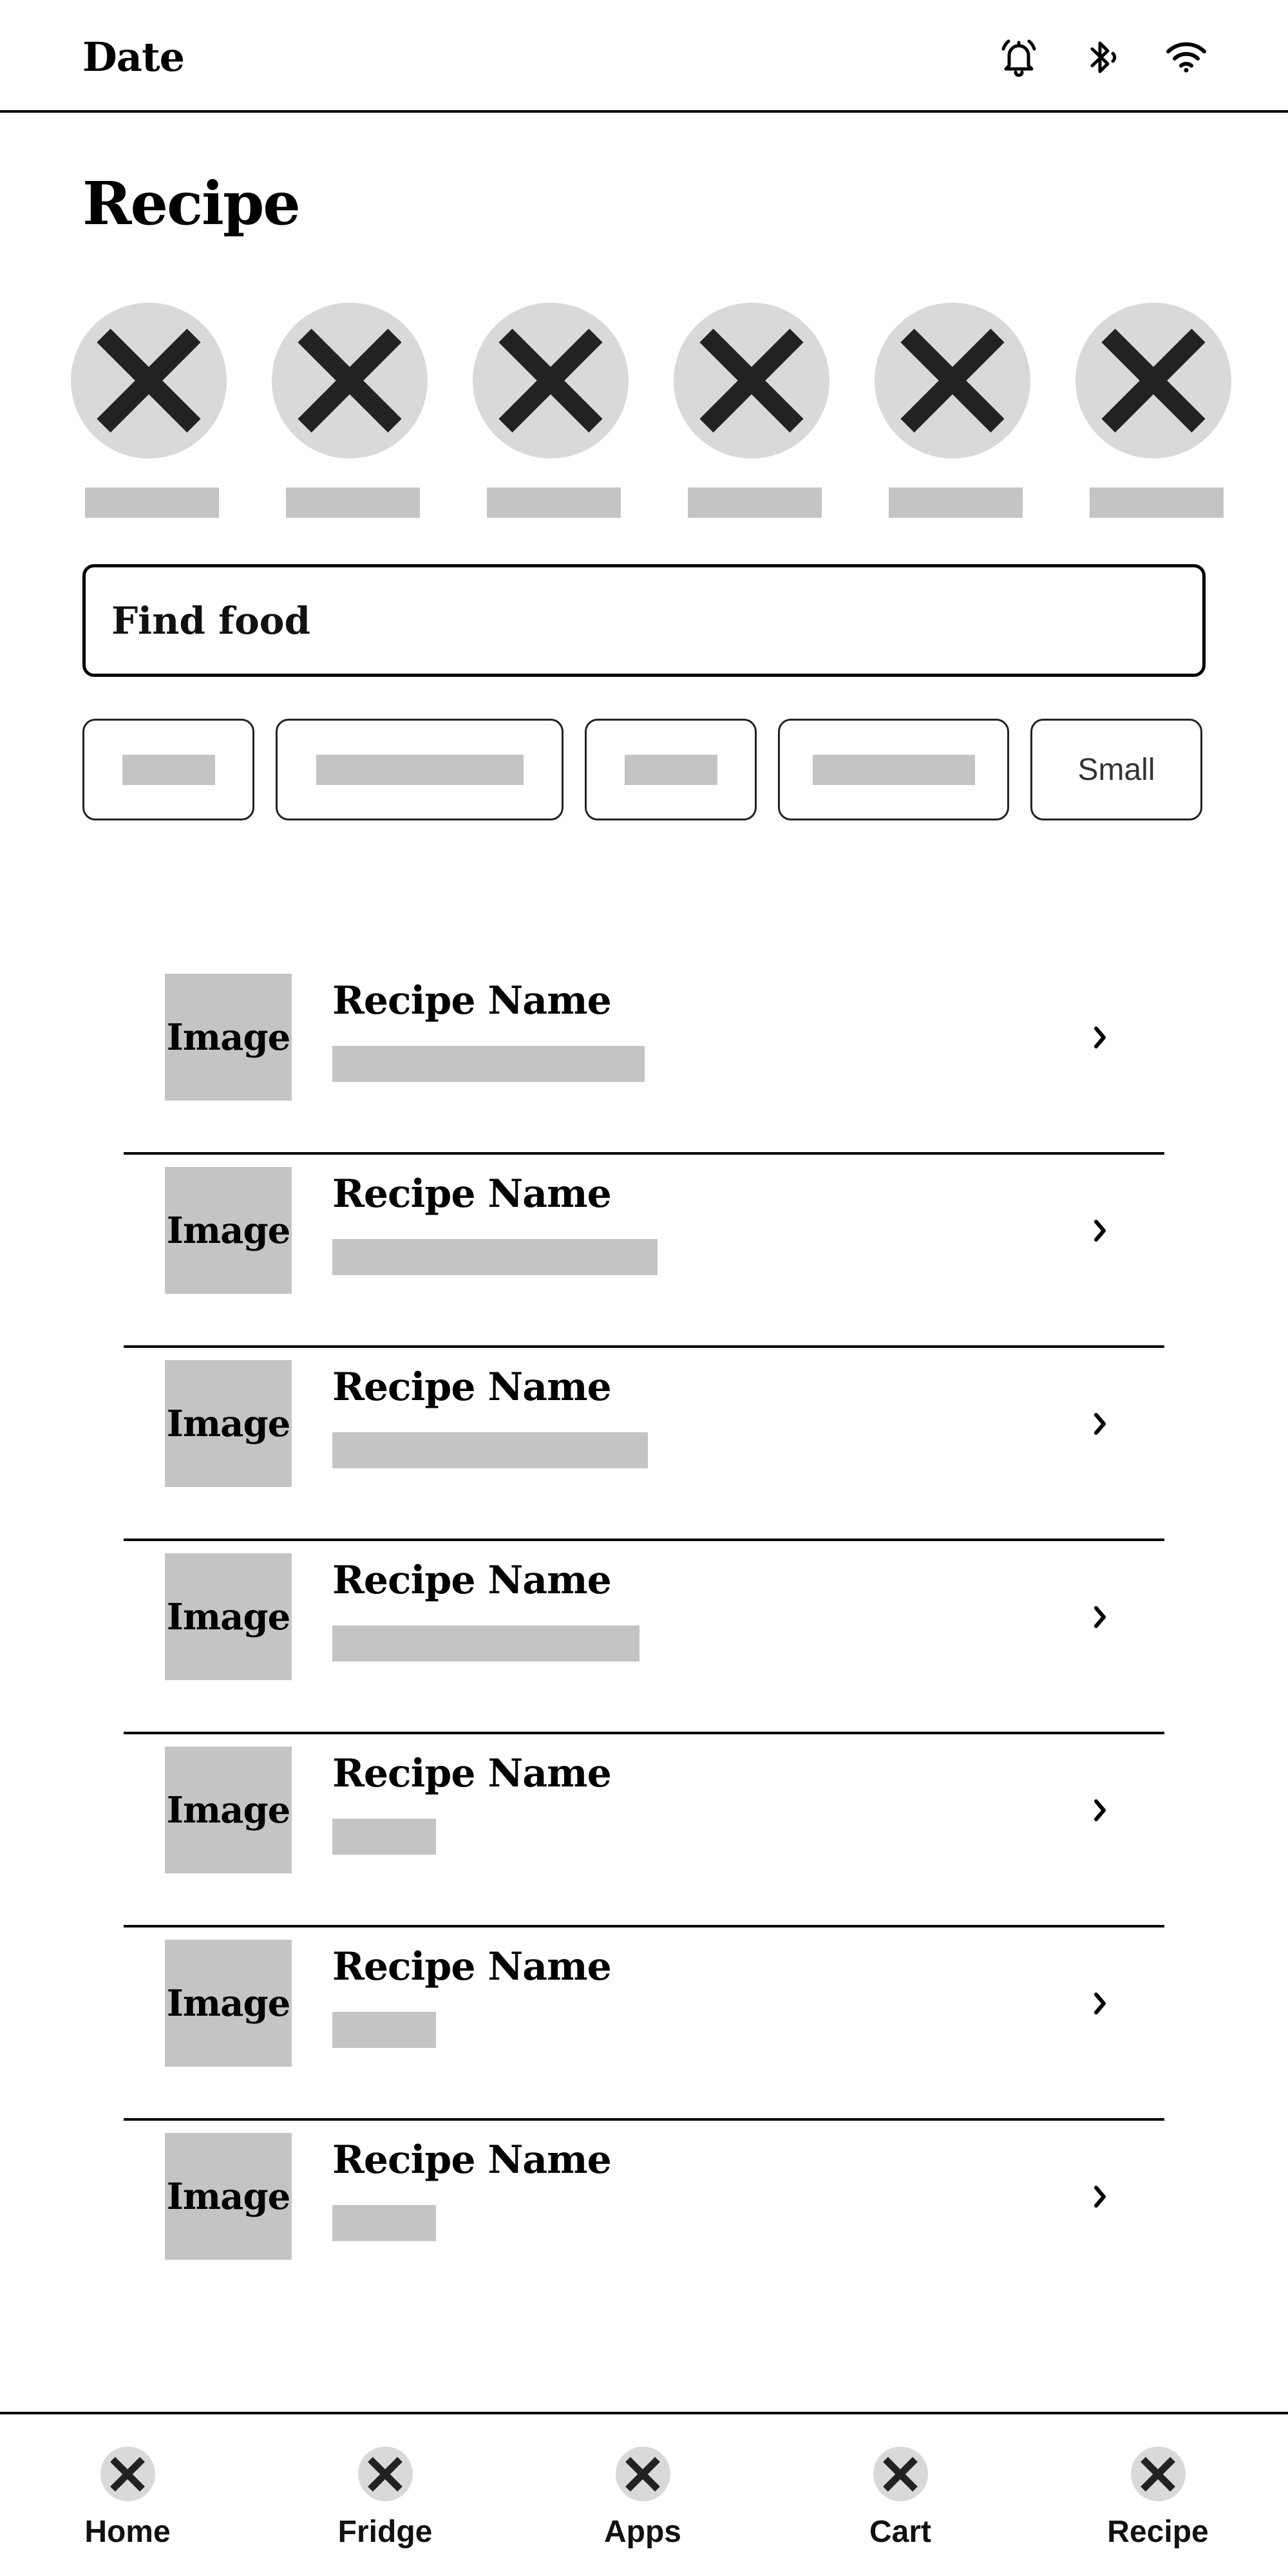 This screenshot has height=2576, width=1288. I want to click on recipe-icon, so click(1158, 2474).